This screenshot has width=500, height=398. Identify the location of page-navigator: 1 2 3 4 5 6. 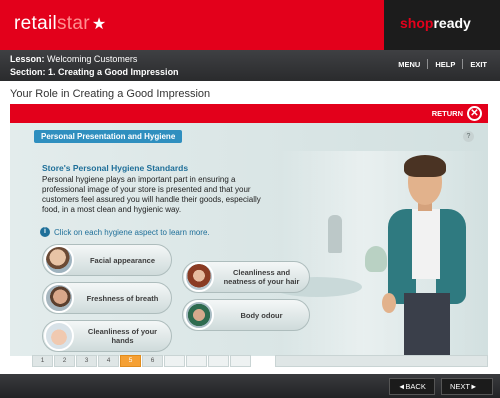
(142, 361).